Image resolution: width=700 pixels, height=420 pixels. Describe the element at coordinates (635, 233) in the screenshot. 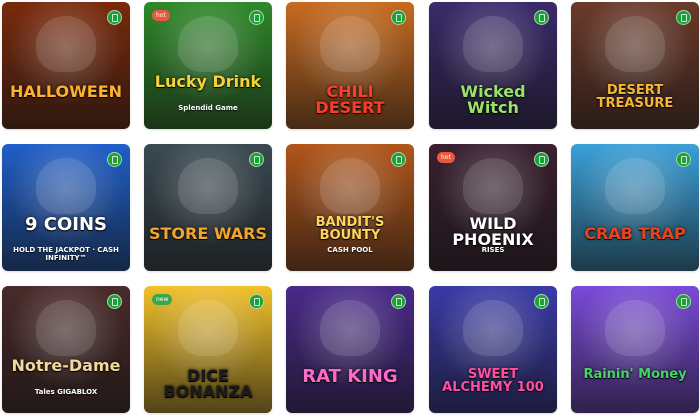

I see `game-title: CRAB TRAP` at that location.